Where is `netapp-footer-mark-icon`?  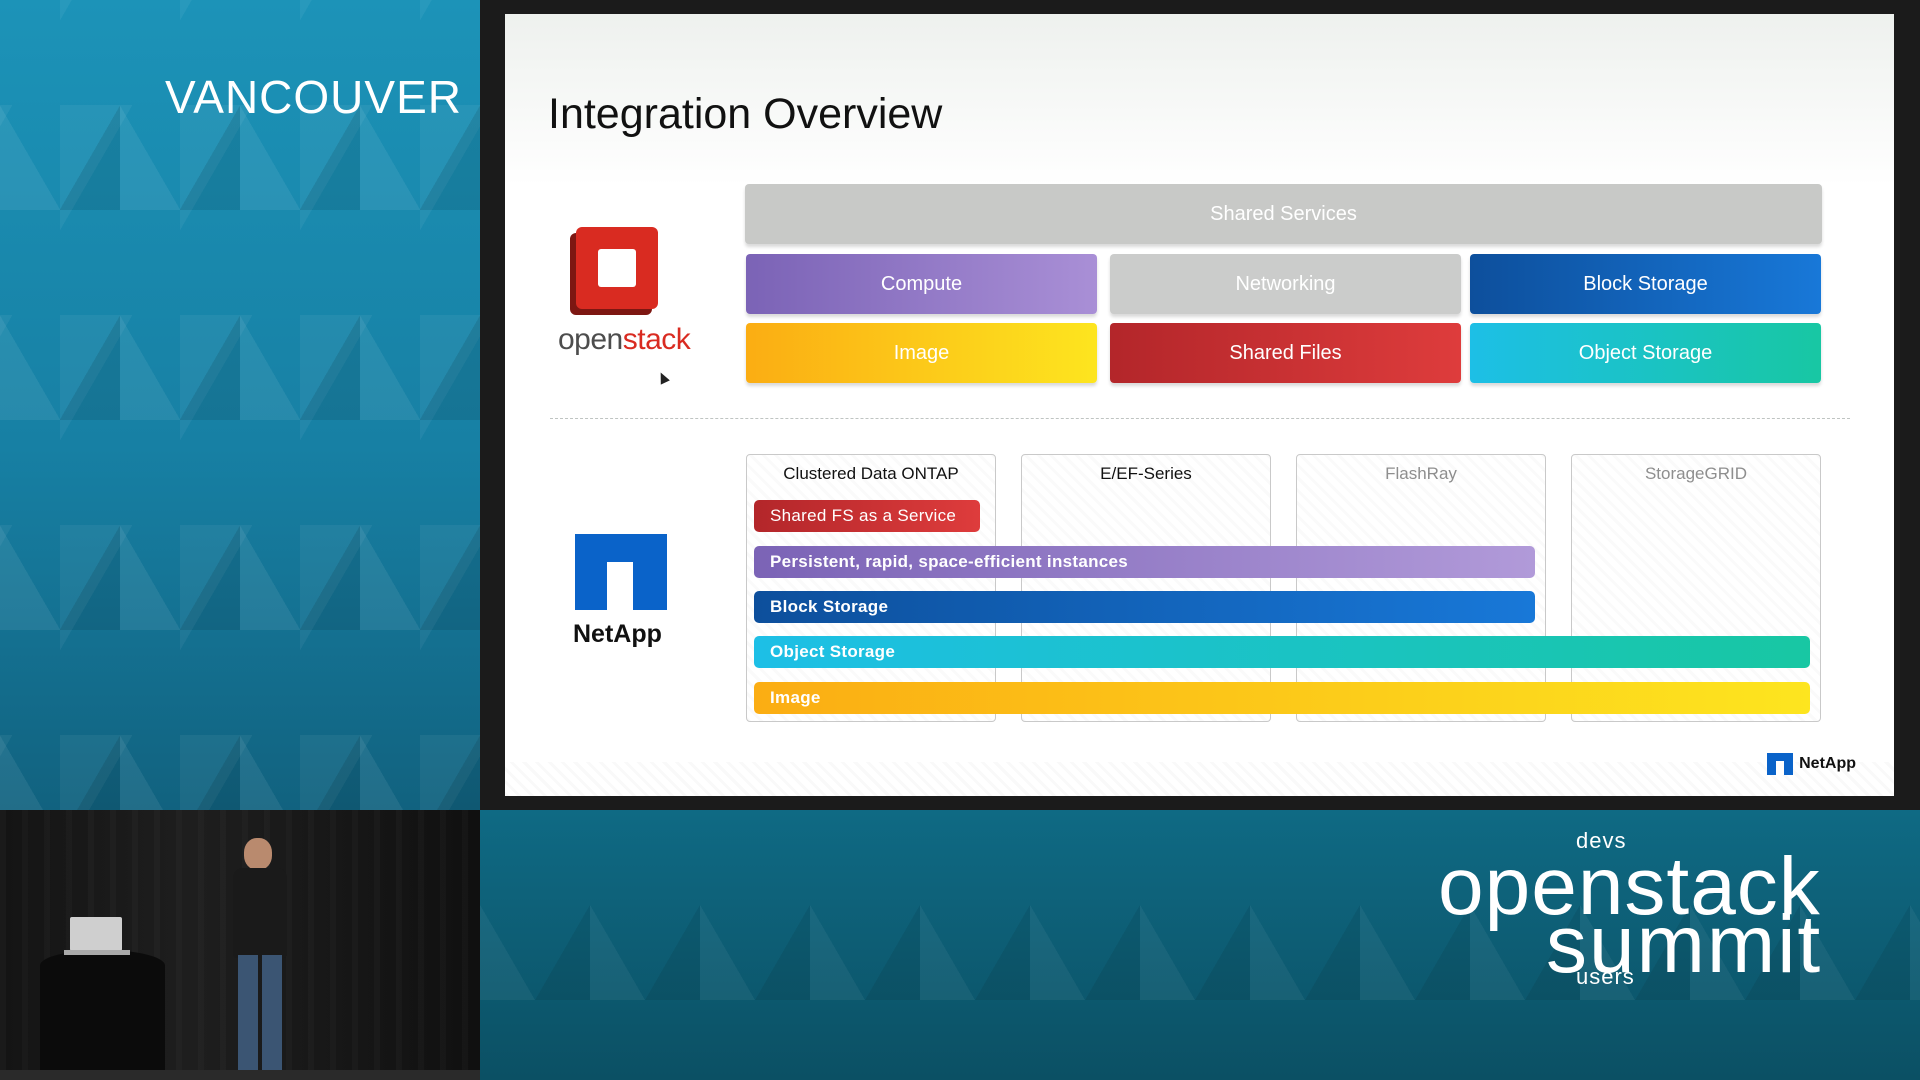
netapp-footer-mark-icon is located at coordinates (1780, 764).